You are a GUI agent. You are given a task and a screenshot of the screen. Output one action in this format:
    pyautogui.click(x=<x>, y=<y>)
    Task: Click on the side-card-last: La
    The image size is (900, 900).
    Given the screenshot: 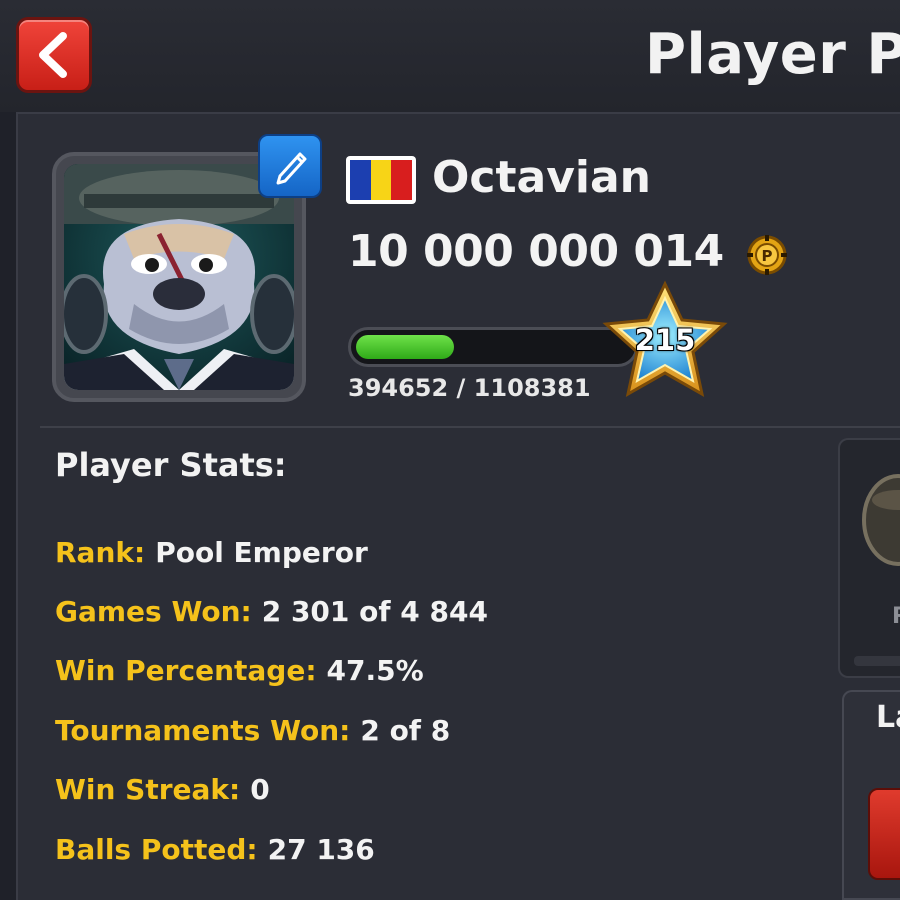 What is the action you would take?
    pyautogui.click(x=871, y=795)
    